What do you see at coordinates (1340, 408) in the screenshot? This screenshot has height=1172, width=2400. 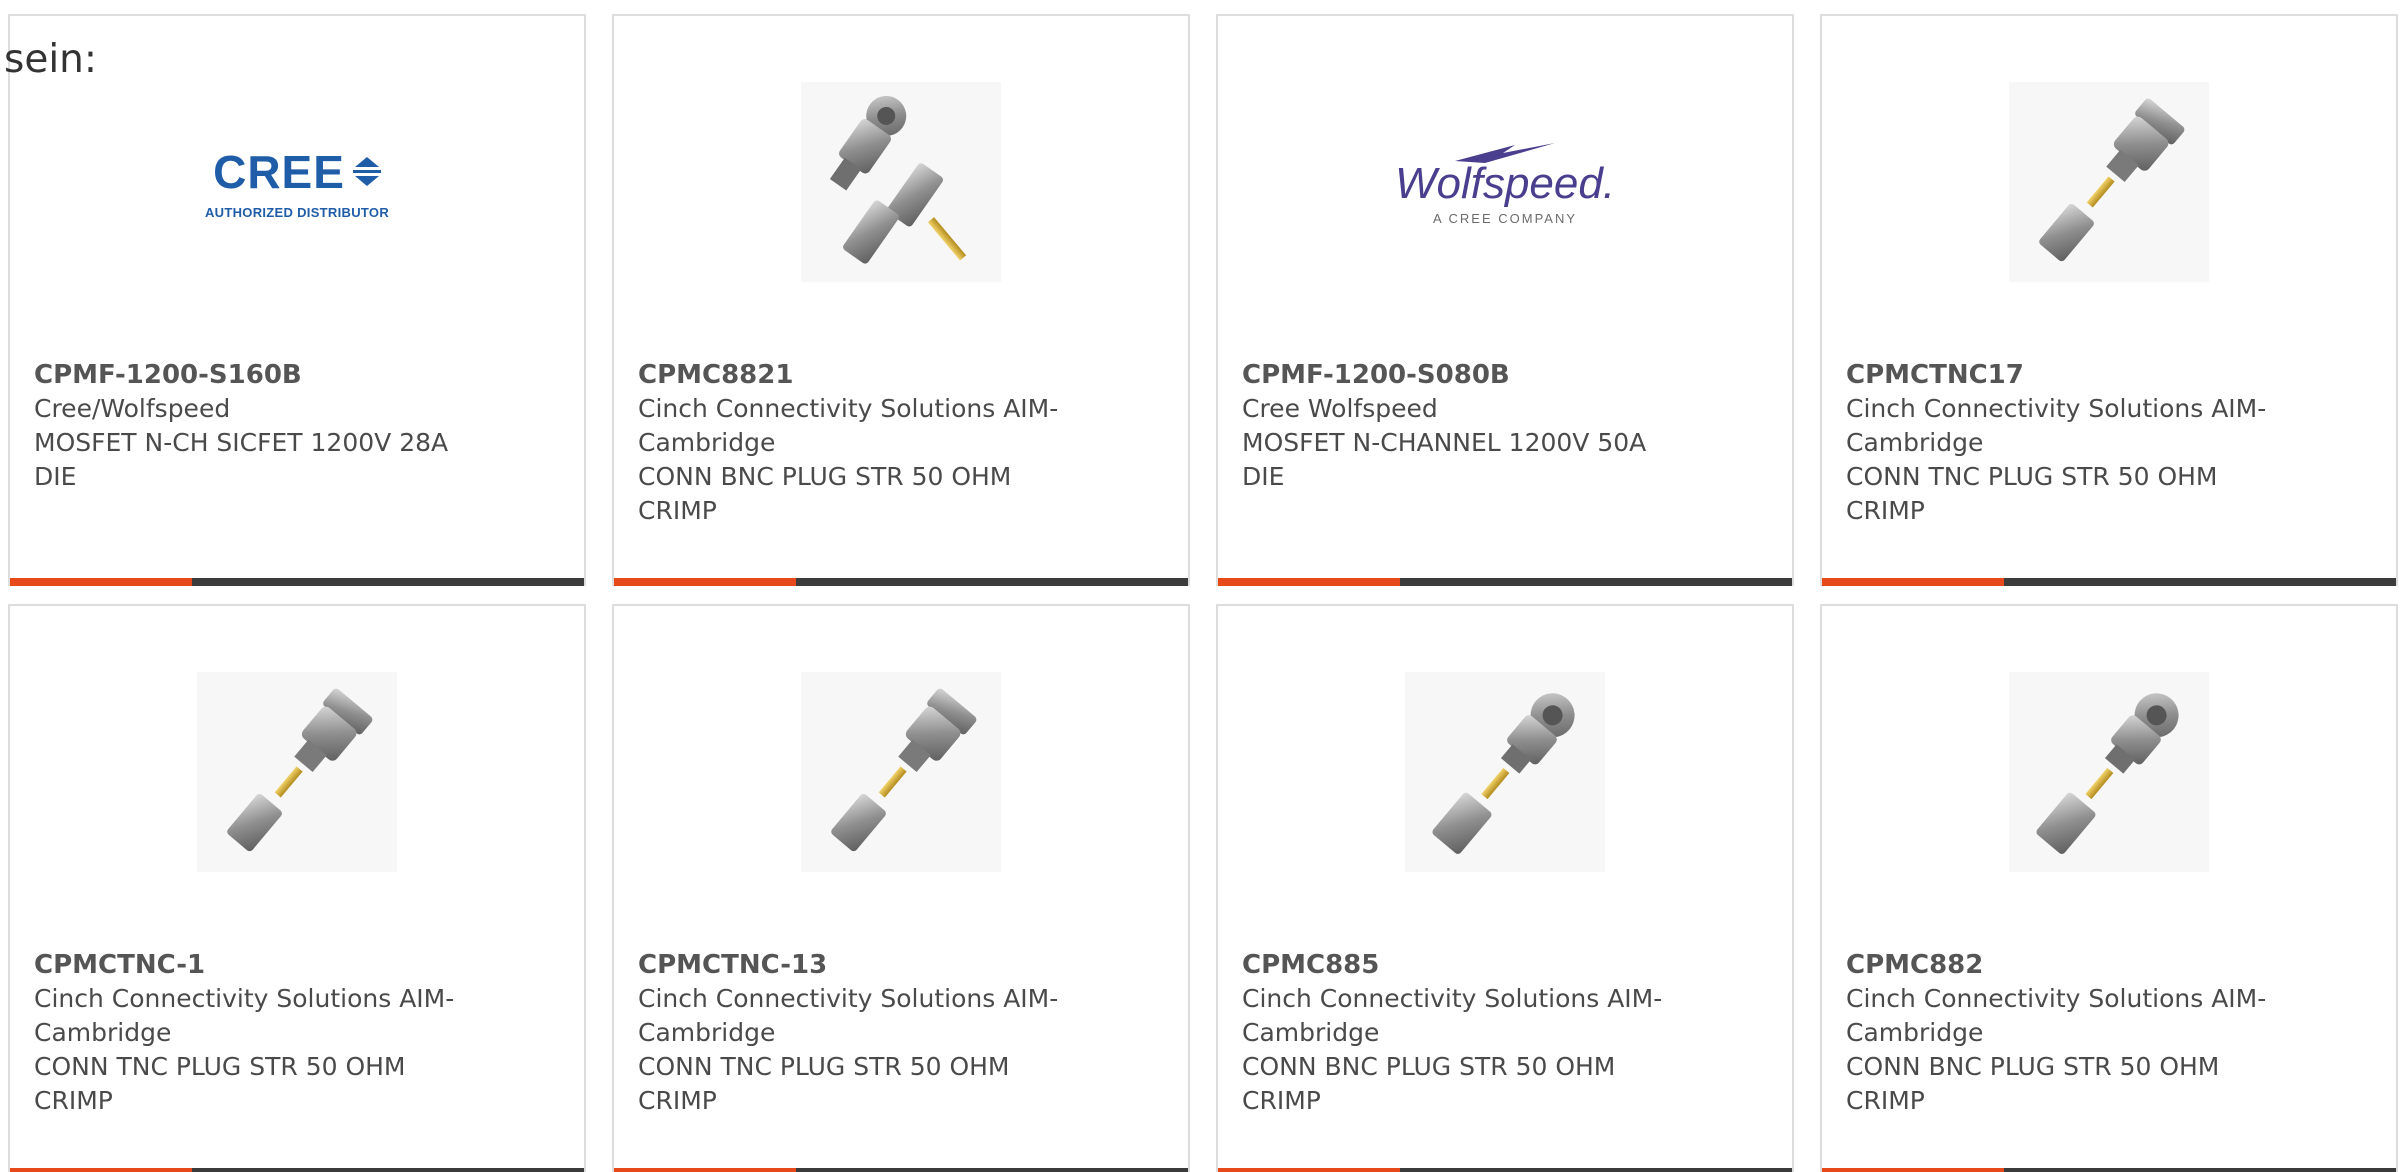 I see `manufacturer-name: Cree Wolfspeed` at bounding box center [1340, 408].